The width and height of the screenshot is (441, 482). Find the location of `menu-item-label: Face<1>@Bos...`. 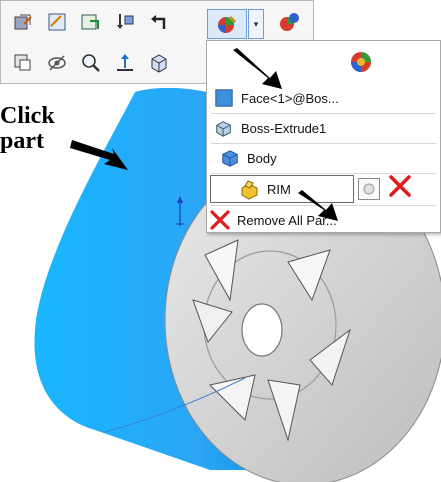

menu-item-label: Face<1>@Bos... is located at coordinates (290, 98).